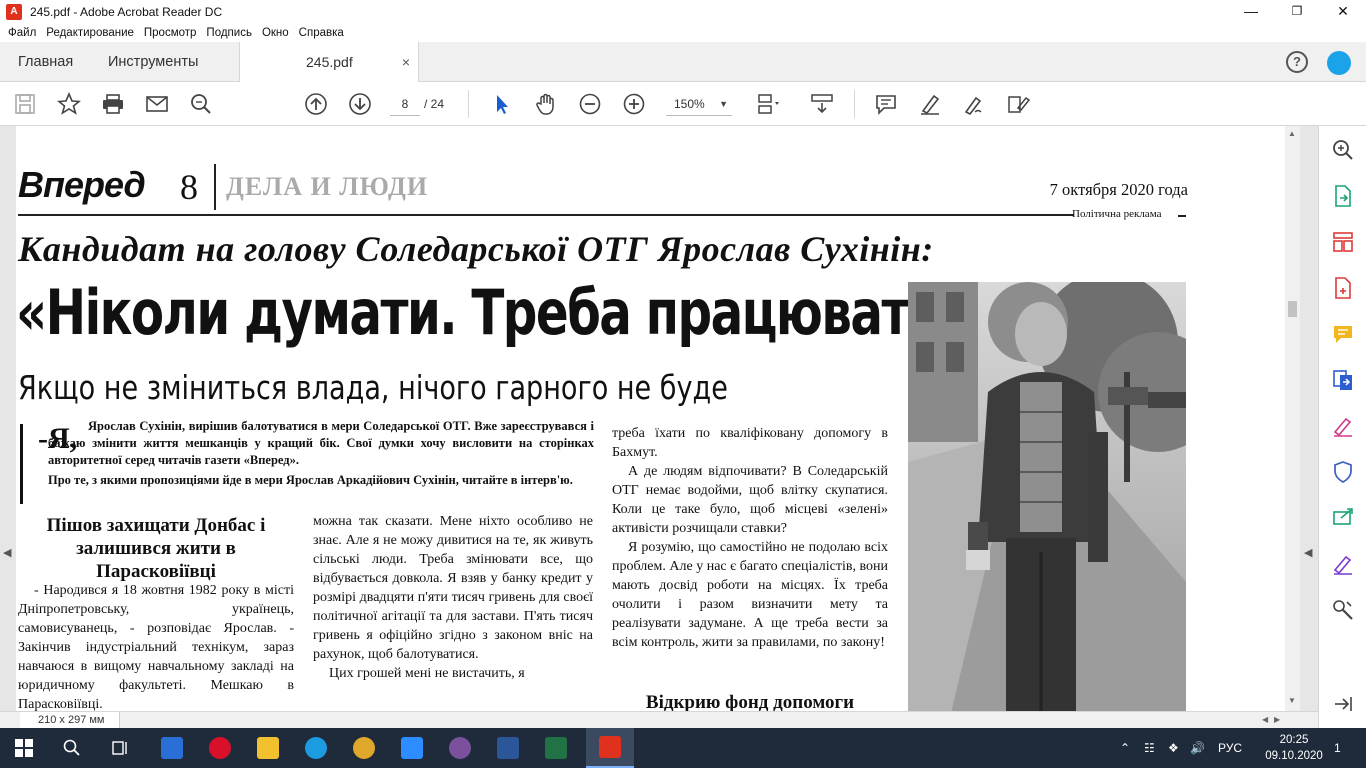 This screenshot has width=1366, height=768. Describe the element at coordinates (1265, 720) in the screenshot. I see `scroll-left-icon: ◀` at that location.